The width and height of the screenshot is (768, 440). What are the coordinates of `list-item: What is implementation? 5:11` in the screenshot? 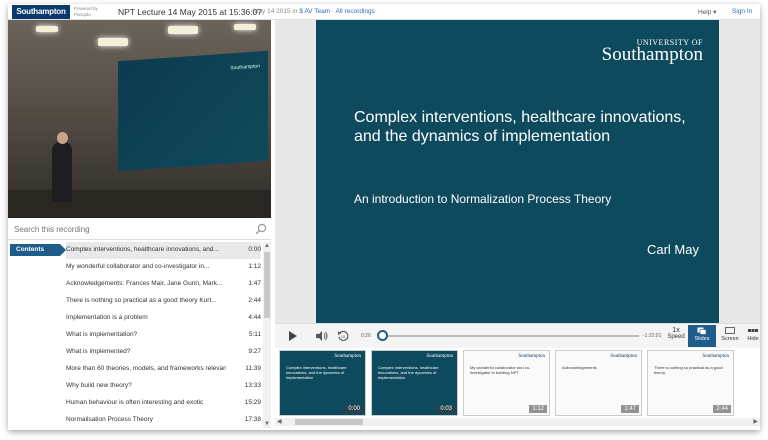 It's located at (163, 335).